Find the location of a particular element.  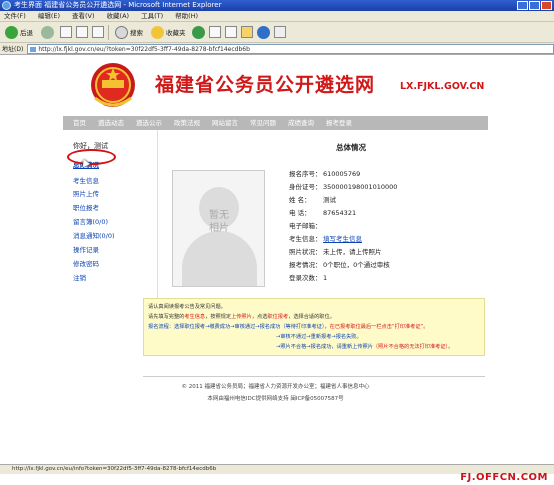

site-title: 福建省公务员公开遴选网 is located at coordinates (265, 85).